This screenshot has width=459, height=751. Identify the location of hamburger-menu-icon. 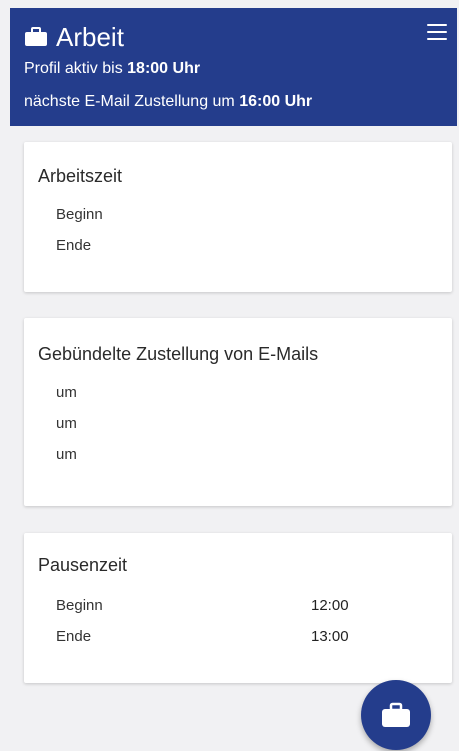
(437, 32).